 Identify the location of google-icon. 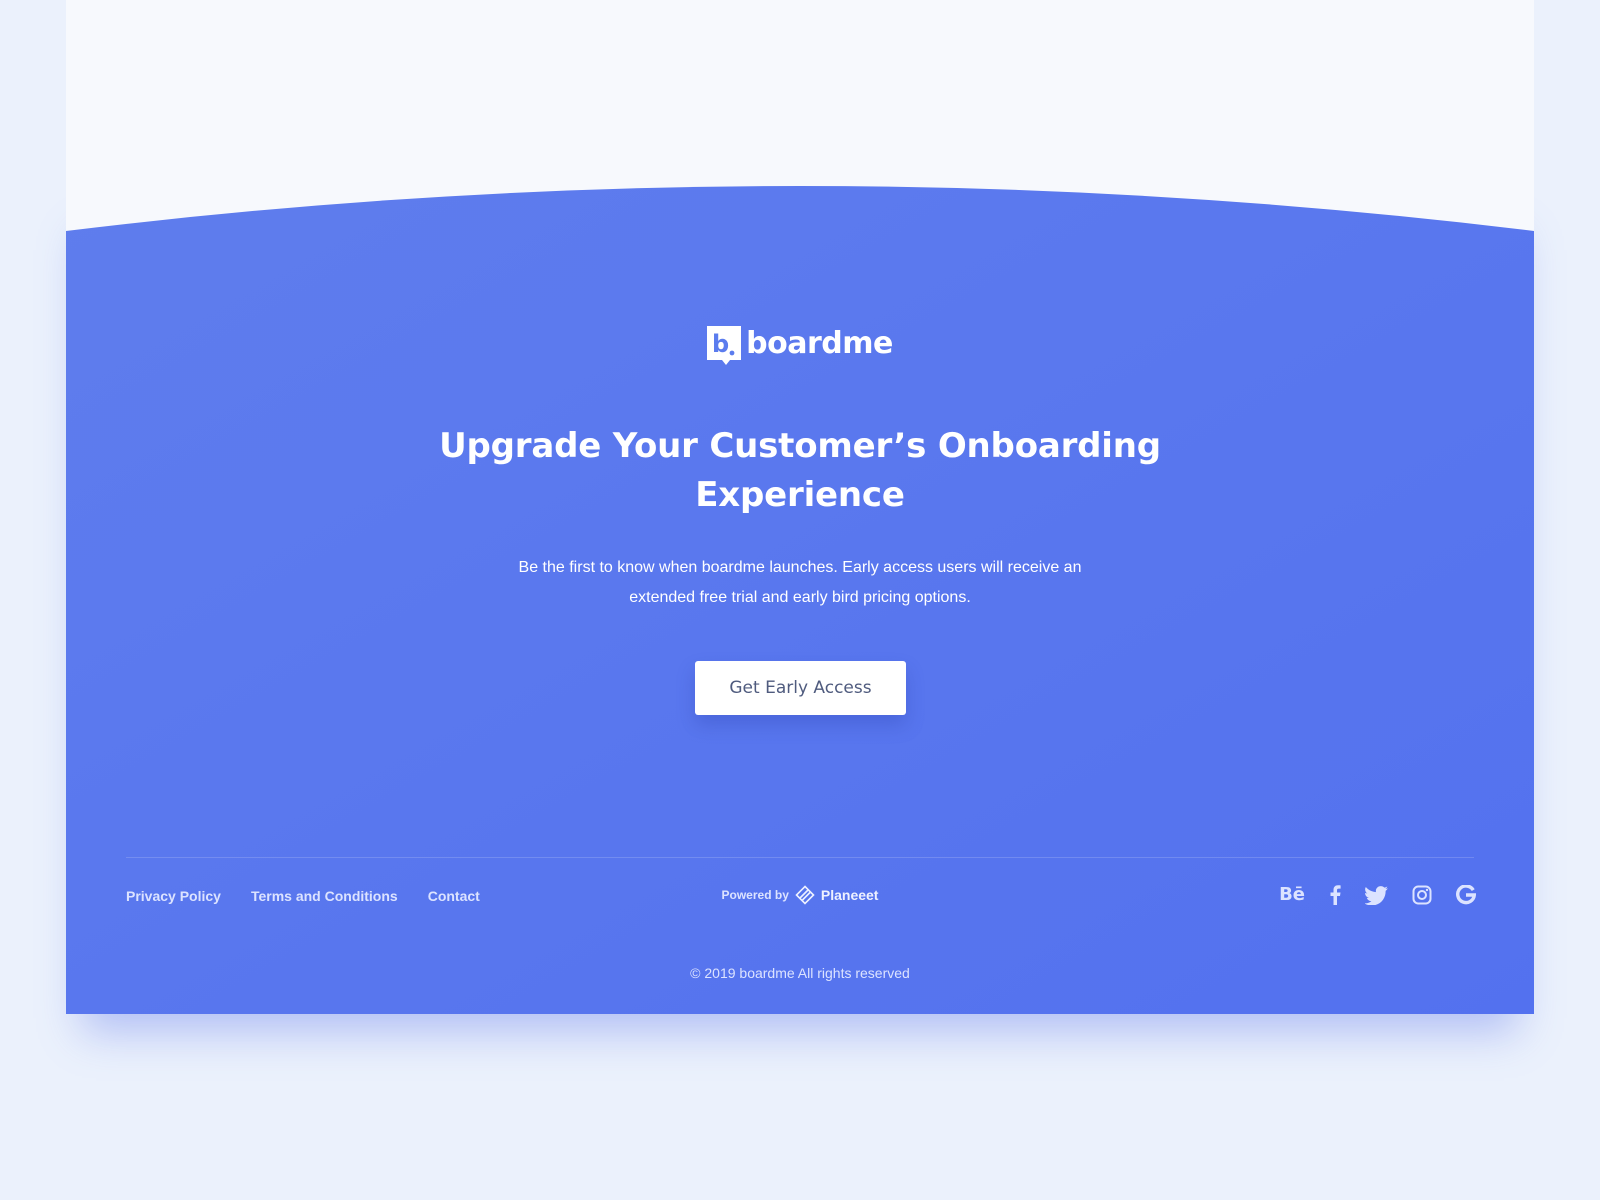
(1466, 895).